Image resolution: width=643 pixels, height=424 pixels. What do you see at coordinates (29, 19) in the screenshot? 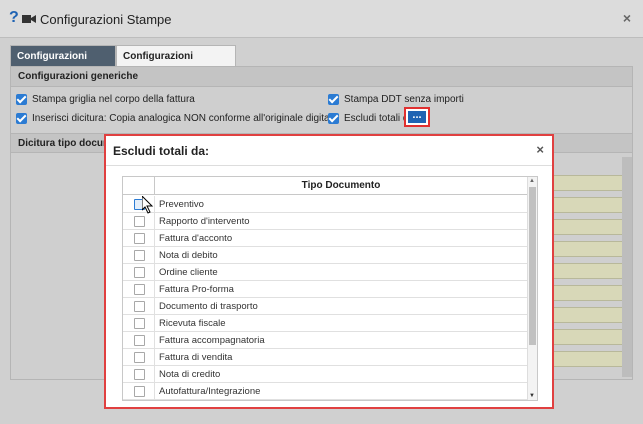
I see `video-camera-icon` at bounding box center [29, 19].